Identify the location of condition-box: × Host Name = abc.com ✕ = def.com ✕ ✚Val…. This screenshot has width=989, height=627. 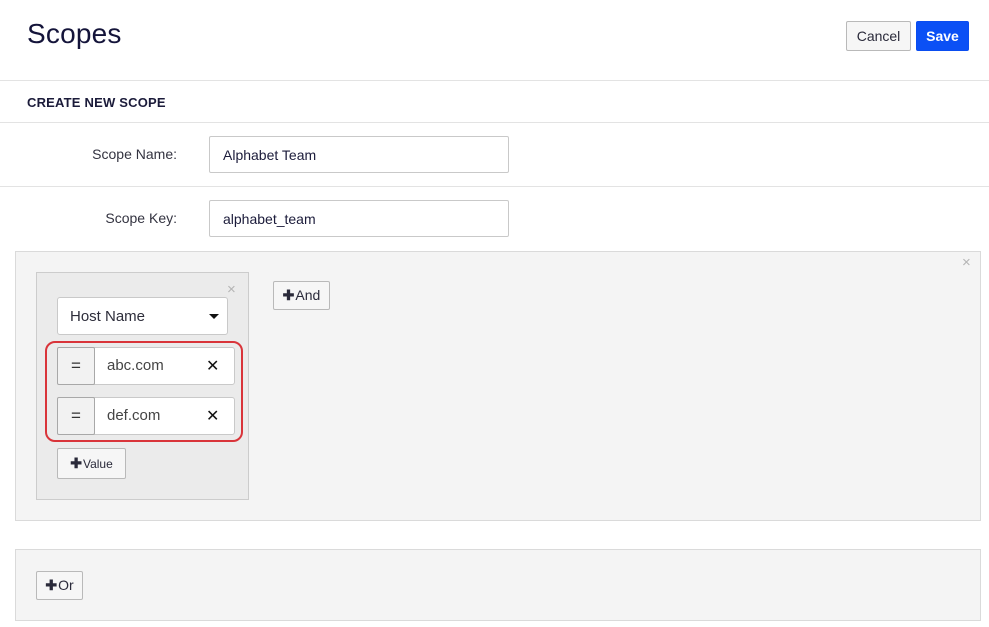
(142, 386).